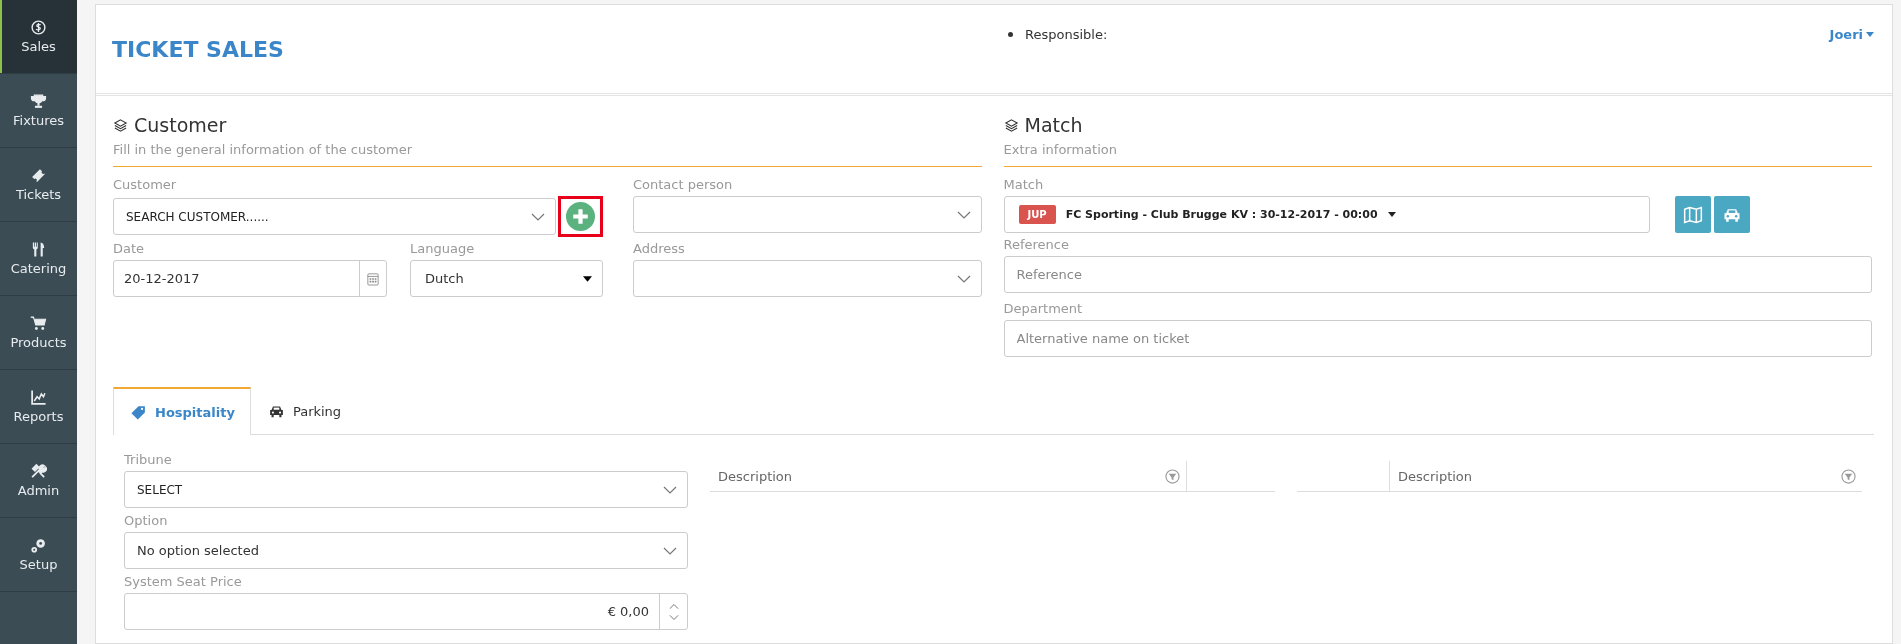 The height and width of the screenshot is (644, 1901). I want to click on field-label: Match, so click(1024, 184).